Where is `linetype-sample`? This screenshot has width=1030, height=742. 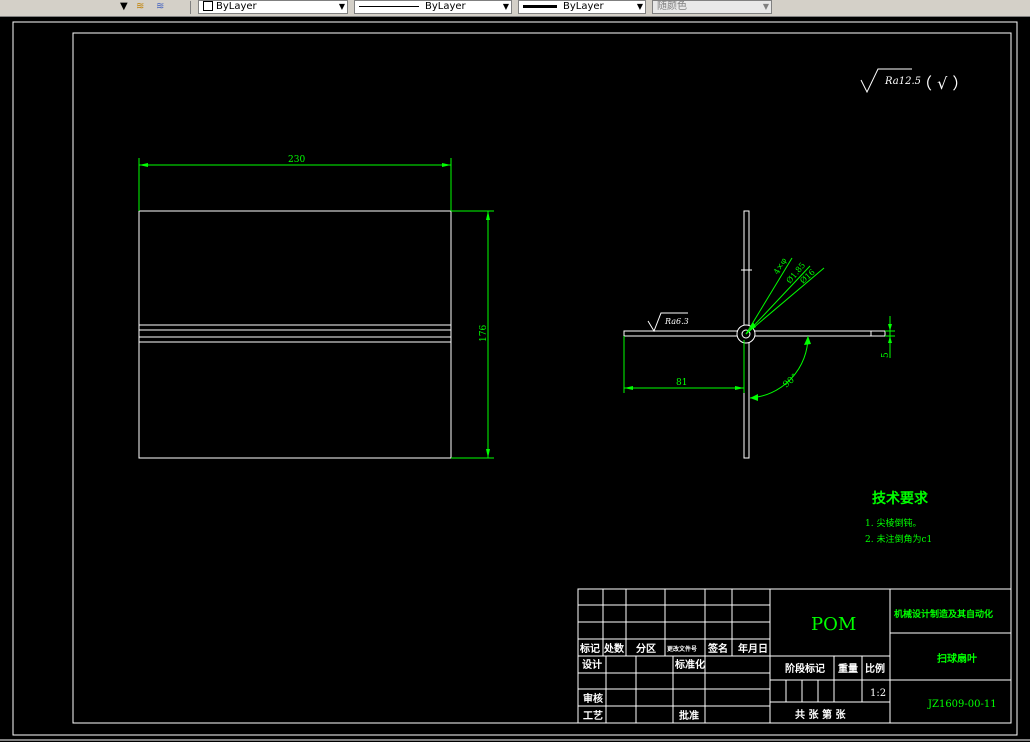 linetype-sample is located at coordinates (389, 6).